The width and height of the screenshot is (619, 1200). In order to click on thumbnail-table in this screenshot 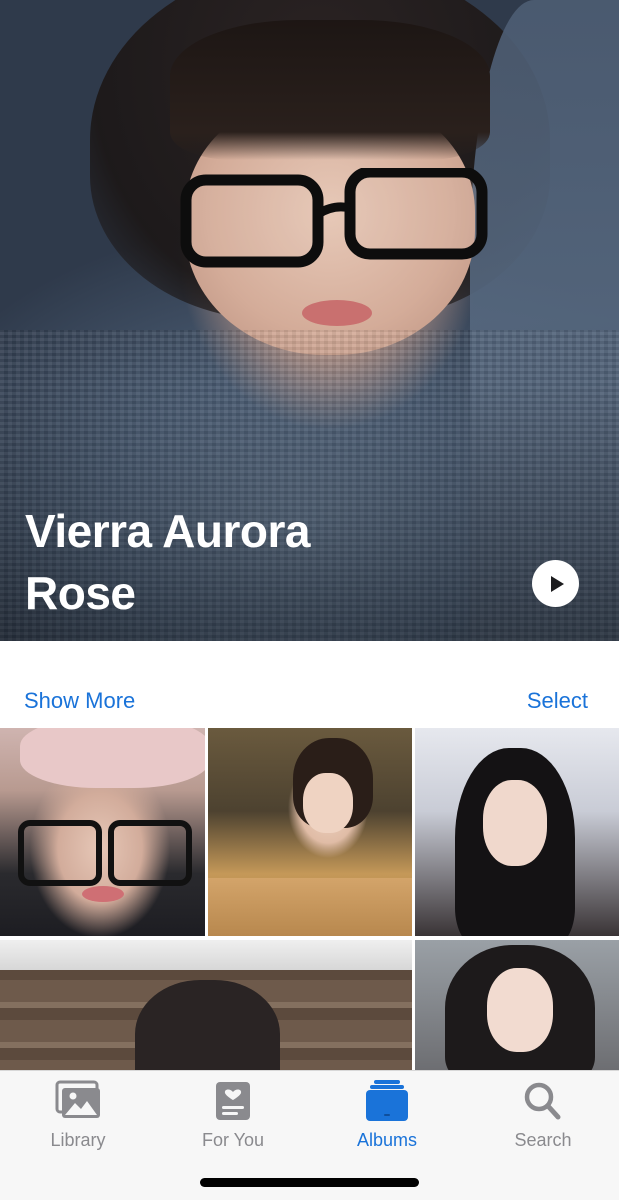, I will do `click(310, 907)`.